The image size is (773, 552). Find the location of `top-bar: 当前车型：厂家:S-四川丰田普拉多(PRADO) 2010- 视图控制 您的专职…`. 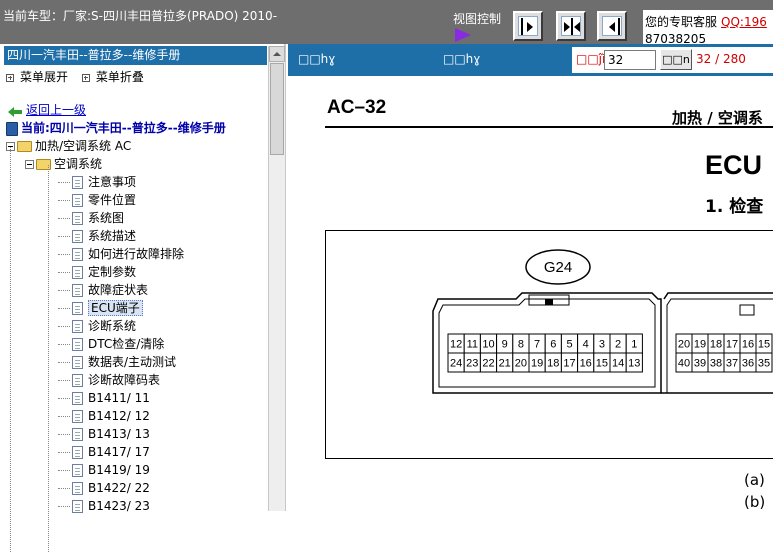

top-bar: 当前车型：厂家:S-四川丰田普拉多(PRADO) 2010- 视图控制 您的专职… is located at coordinates (386, 22).